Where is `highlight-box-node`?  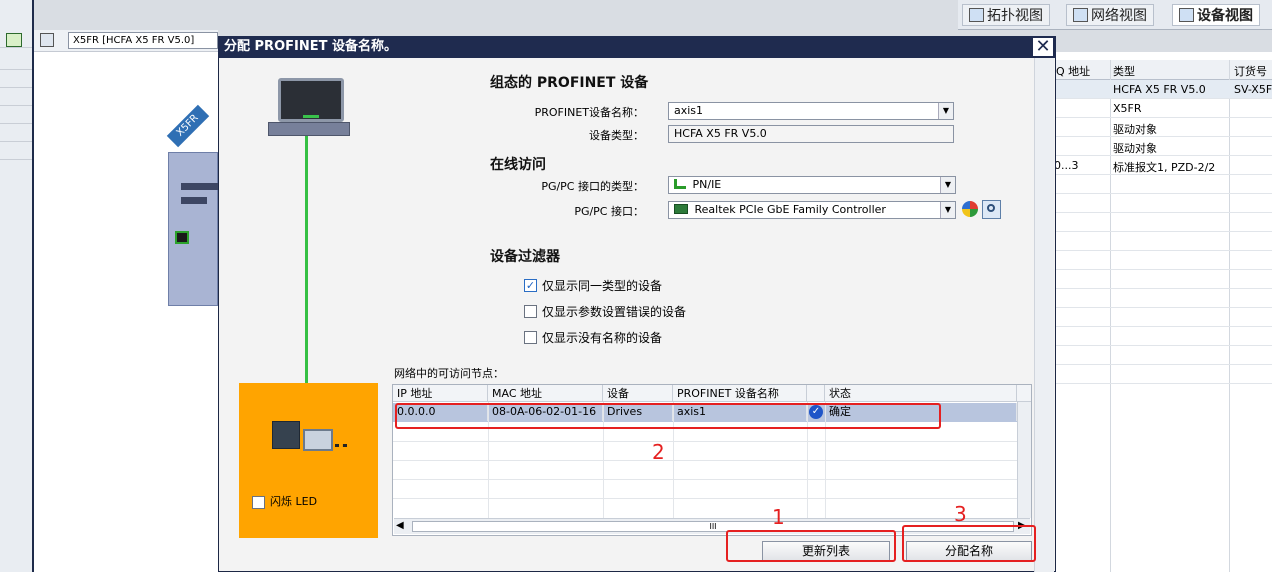
highlight-box-node is located at coordinates (668, 416).